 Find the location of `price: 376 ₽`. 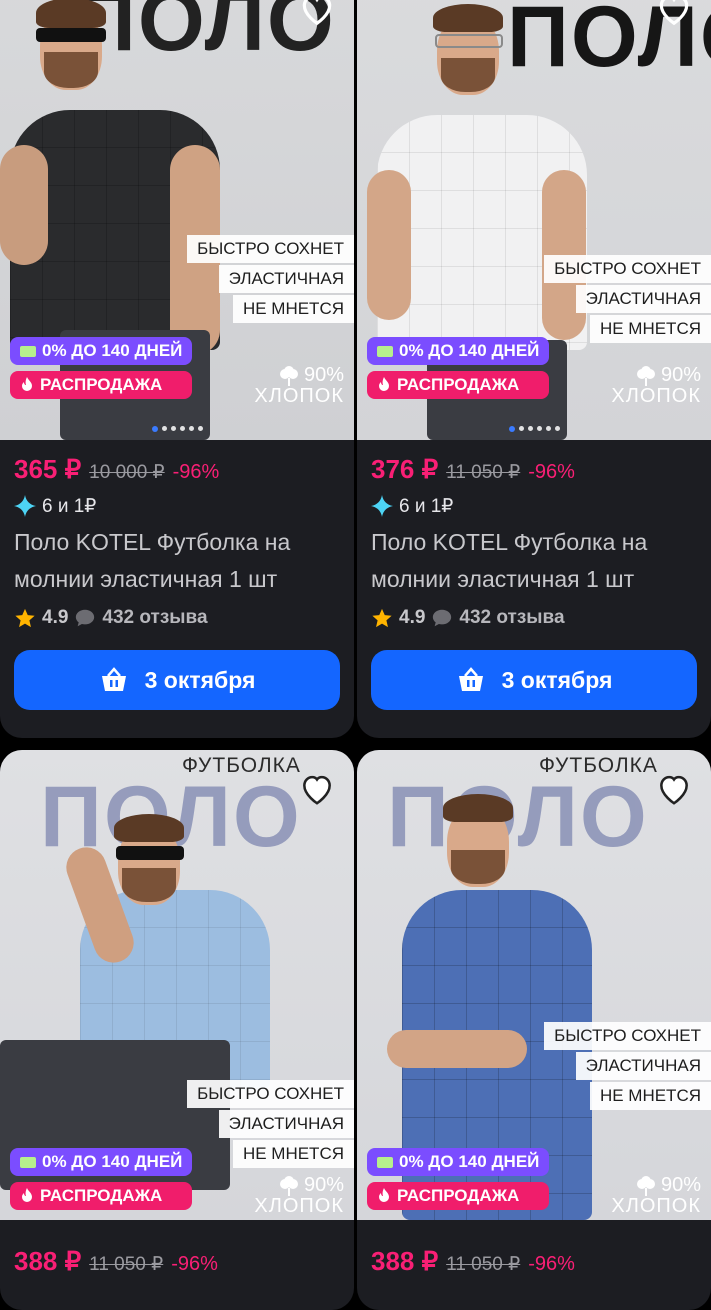

price: 376 ₽ is located at coordinates (405, 469).